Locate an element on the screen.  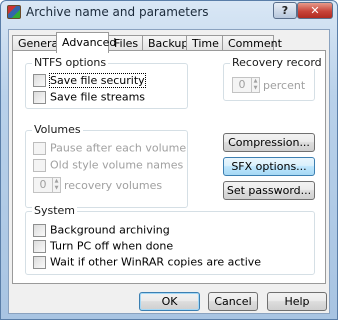
title-bar: Archive name and parameters ? ✕ is located at coordinates (169, 12).